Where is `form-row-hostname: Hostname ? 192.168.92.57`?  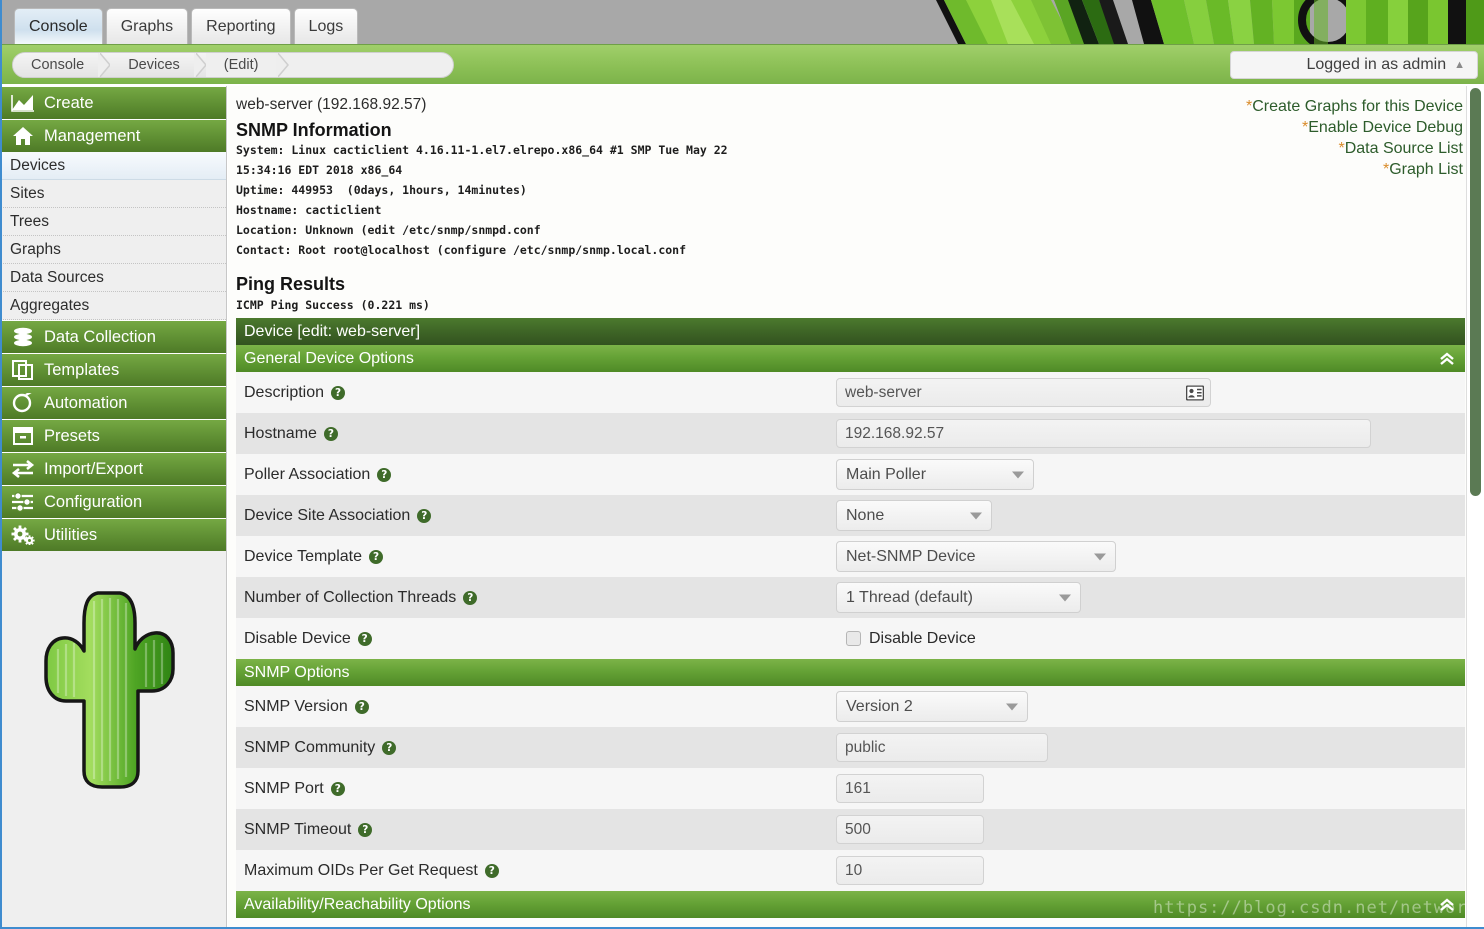 form-row-hostname: Hostname ? 192.168.92.57 is located at coordinates (850, 433).